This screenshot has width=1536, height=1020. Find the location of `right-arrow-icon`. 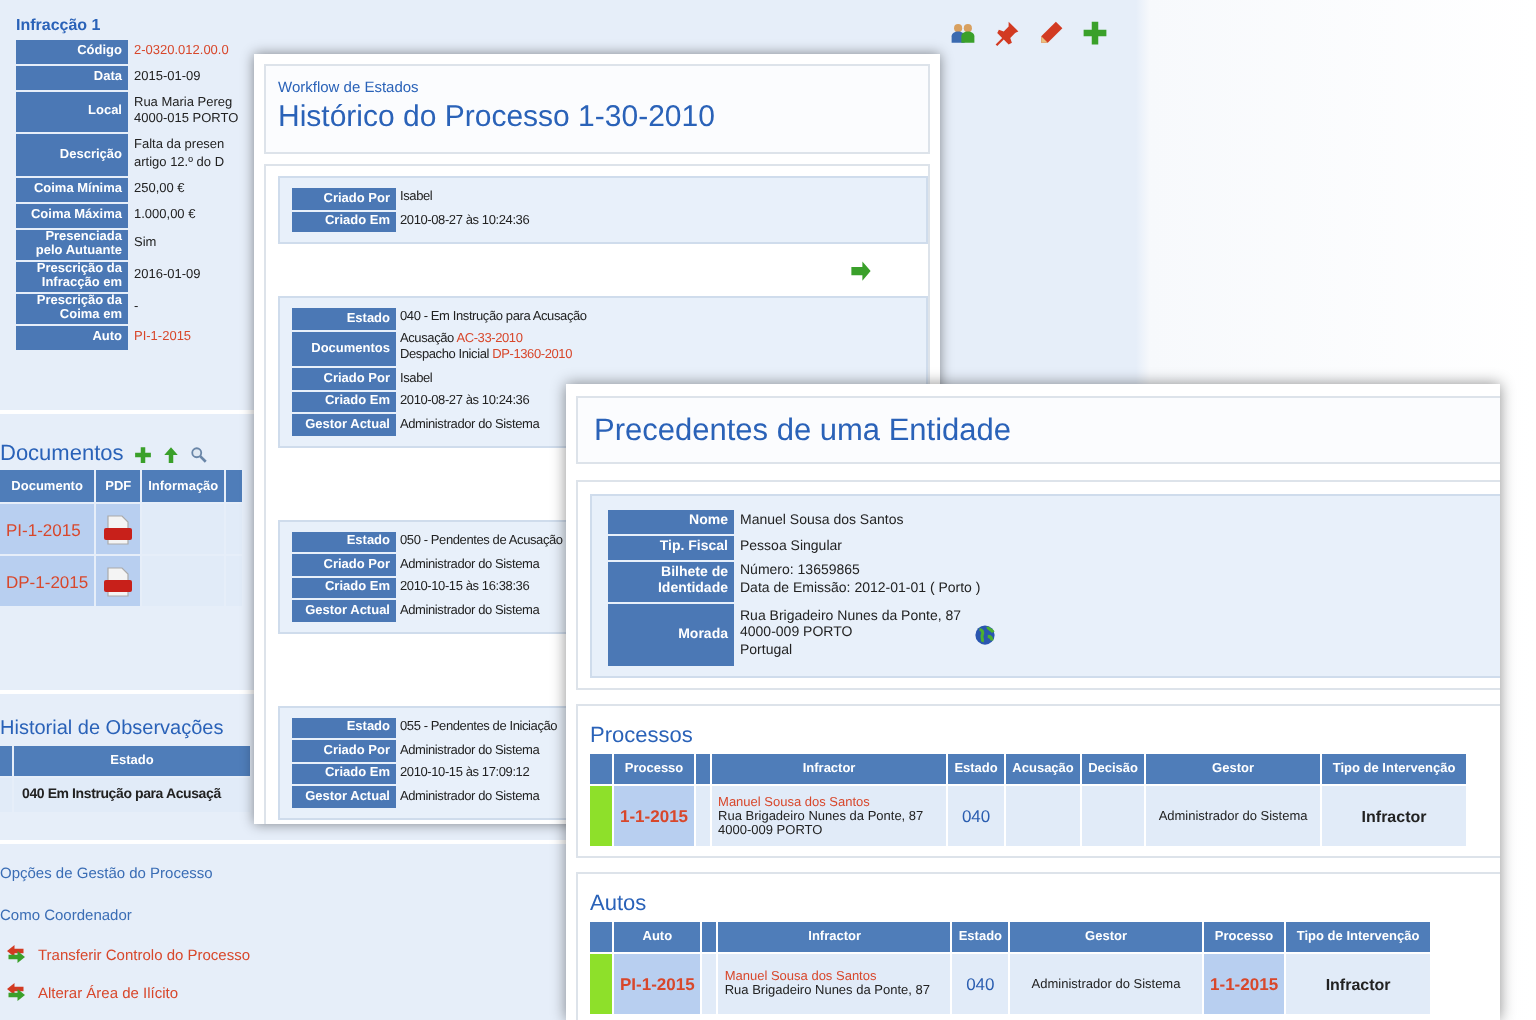

right-arrow-icon is located at coordinates (861, 270).